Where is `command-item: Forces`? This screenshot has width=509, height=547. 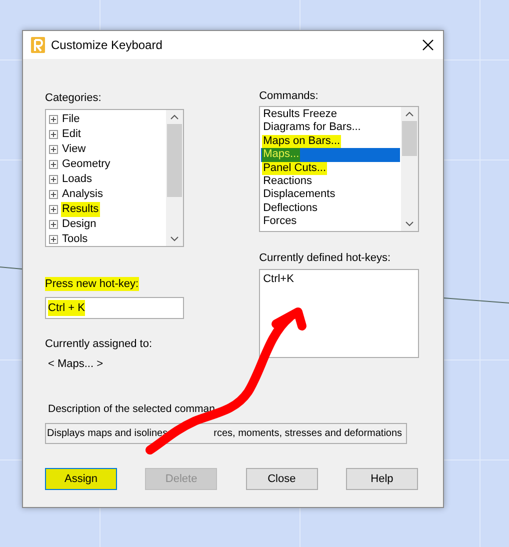
command-item: Forces is located at coordinates (330, 222).